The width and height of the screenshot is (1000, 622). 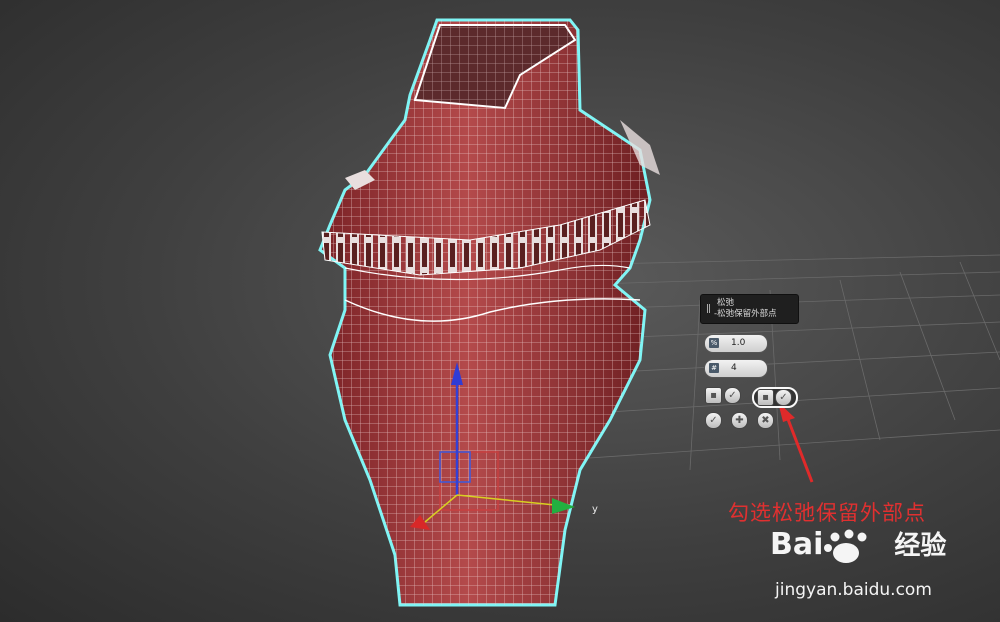 I want to click on save-outer-corners-check: ✓, so click(x=783, y=397).